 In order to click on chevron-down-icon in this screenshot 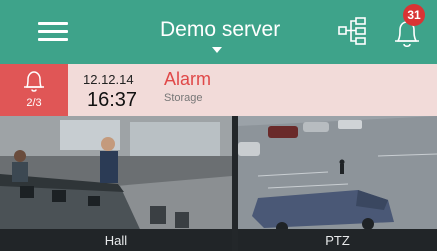, I will do `click(217, 50)`.